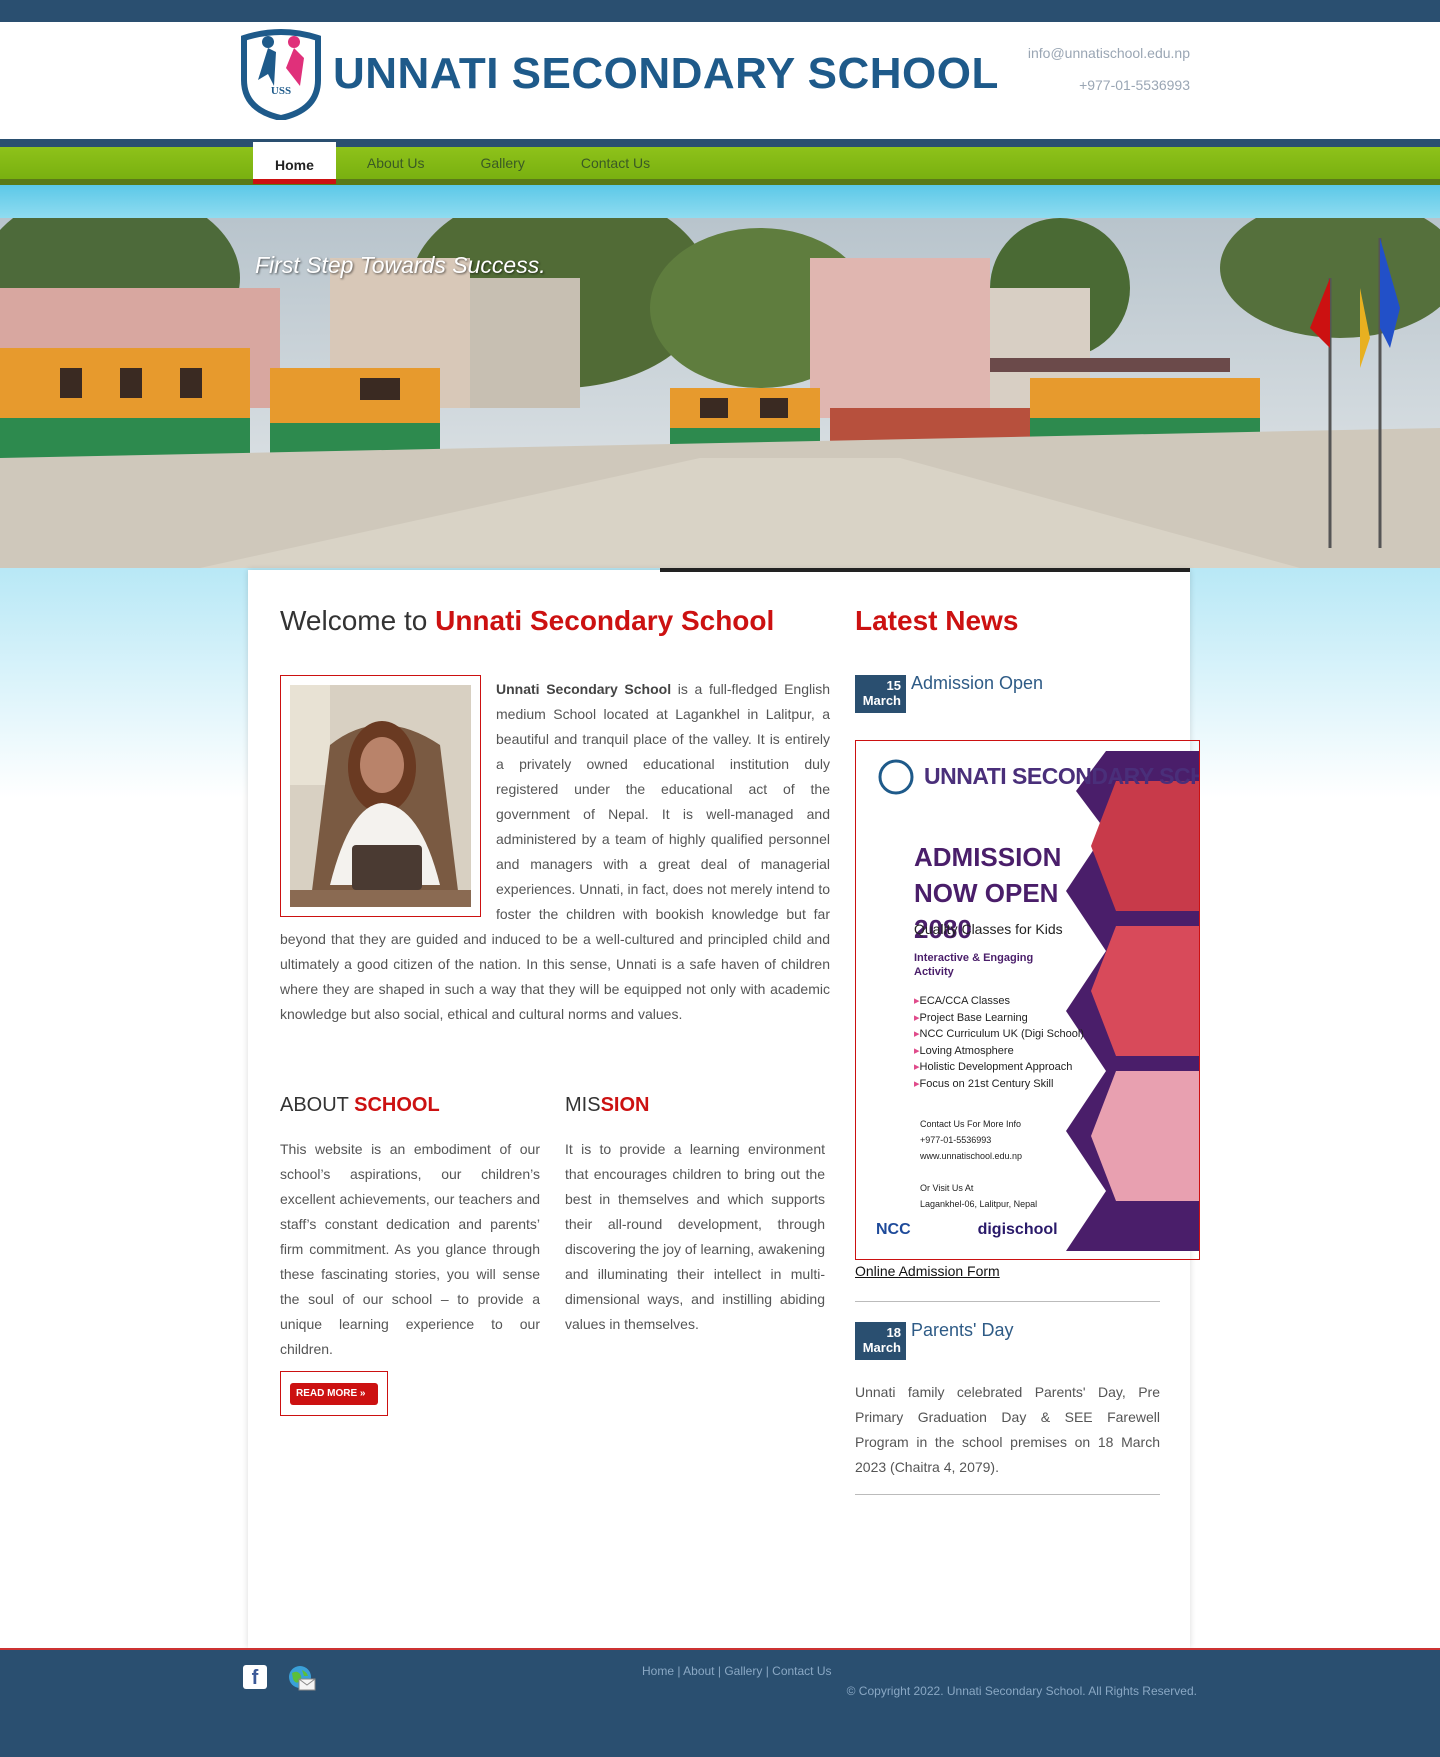  Describe the element at coordinates (698, 1671) in the screenshot. I see `footer-link-about: About` at that location.